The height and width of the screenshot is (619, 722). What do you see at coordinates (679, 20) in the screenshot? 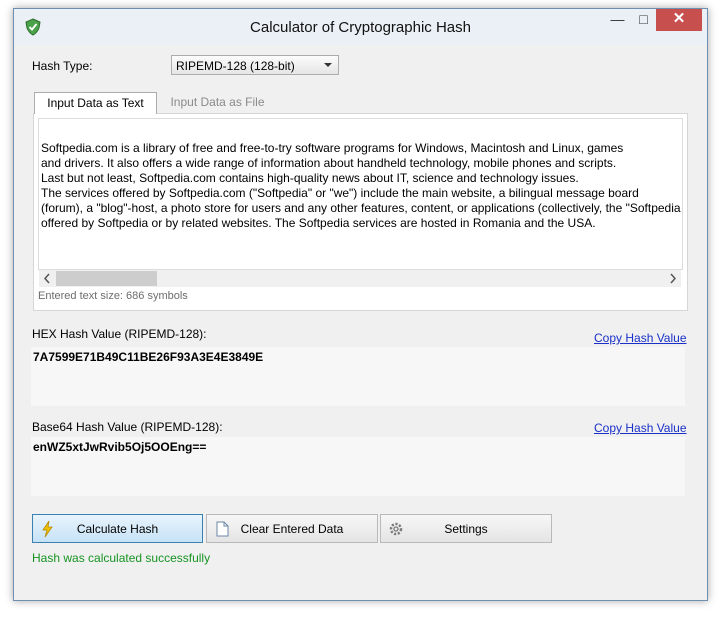
I see `close-button: ✕` at bounding box center [679, 20].